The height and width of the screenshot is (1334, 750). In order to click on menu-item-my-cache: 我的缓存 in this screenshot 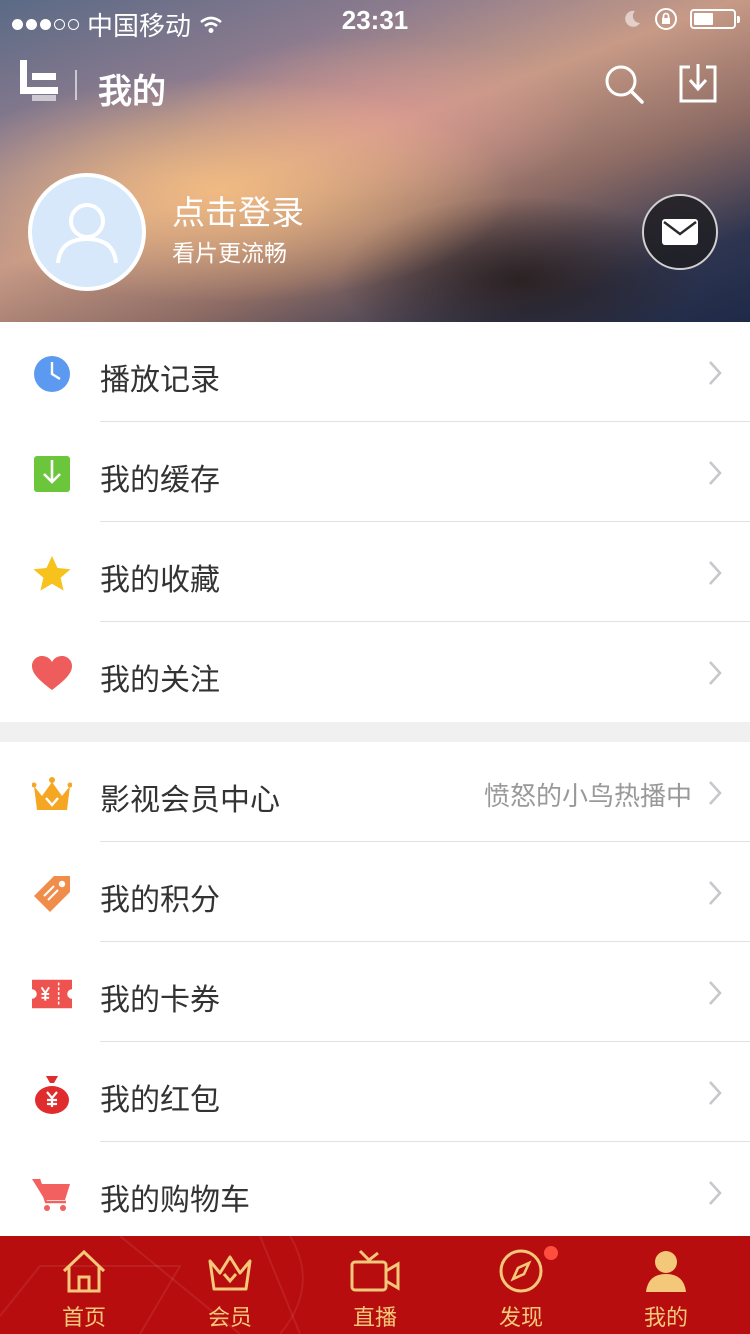, I will do `click(375, 472)`.